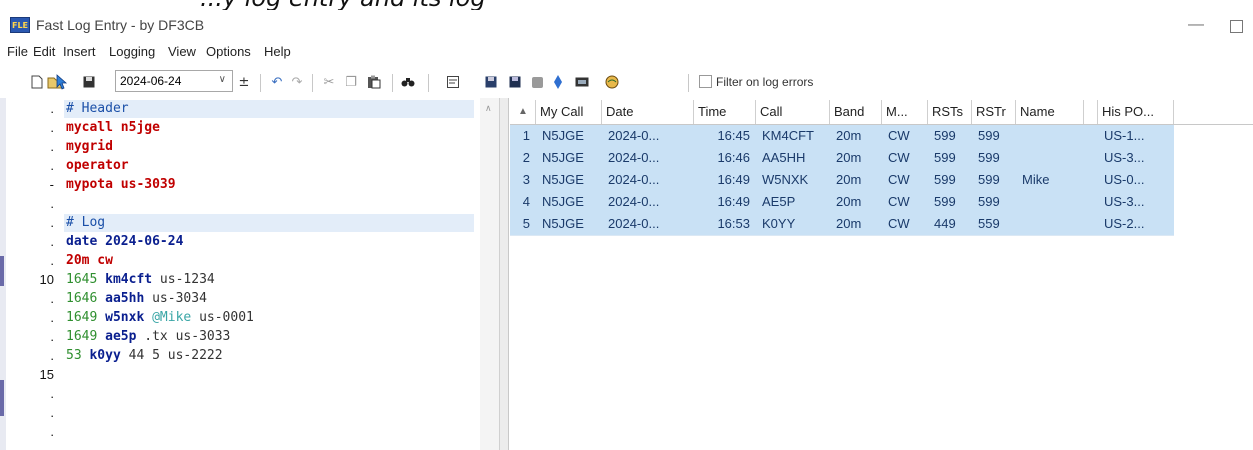 This screenshot has height=450, width=1253. I want to click on new-icon, so click(37, 82).